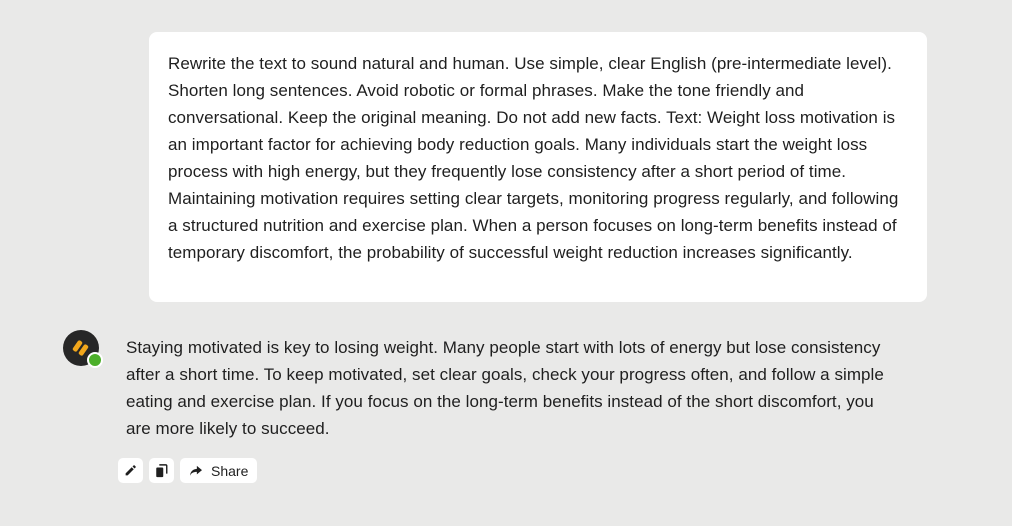 The image size is (1012, 526). I want to click on copy-icon, so click(162, 470).